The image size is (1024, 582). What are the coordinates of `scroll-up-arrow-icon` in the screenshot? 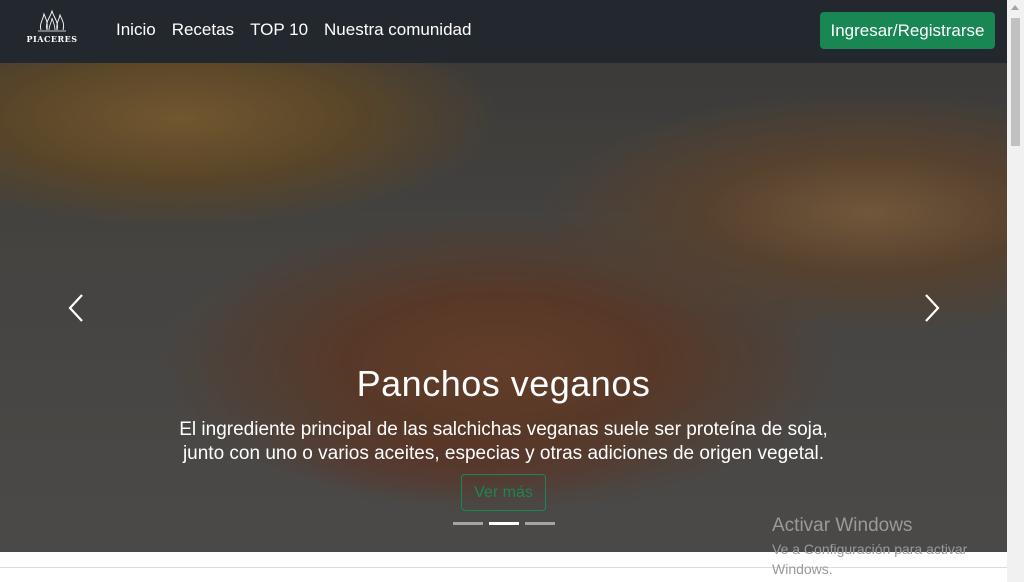 It's located at (1015, 7).